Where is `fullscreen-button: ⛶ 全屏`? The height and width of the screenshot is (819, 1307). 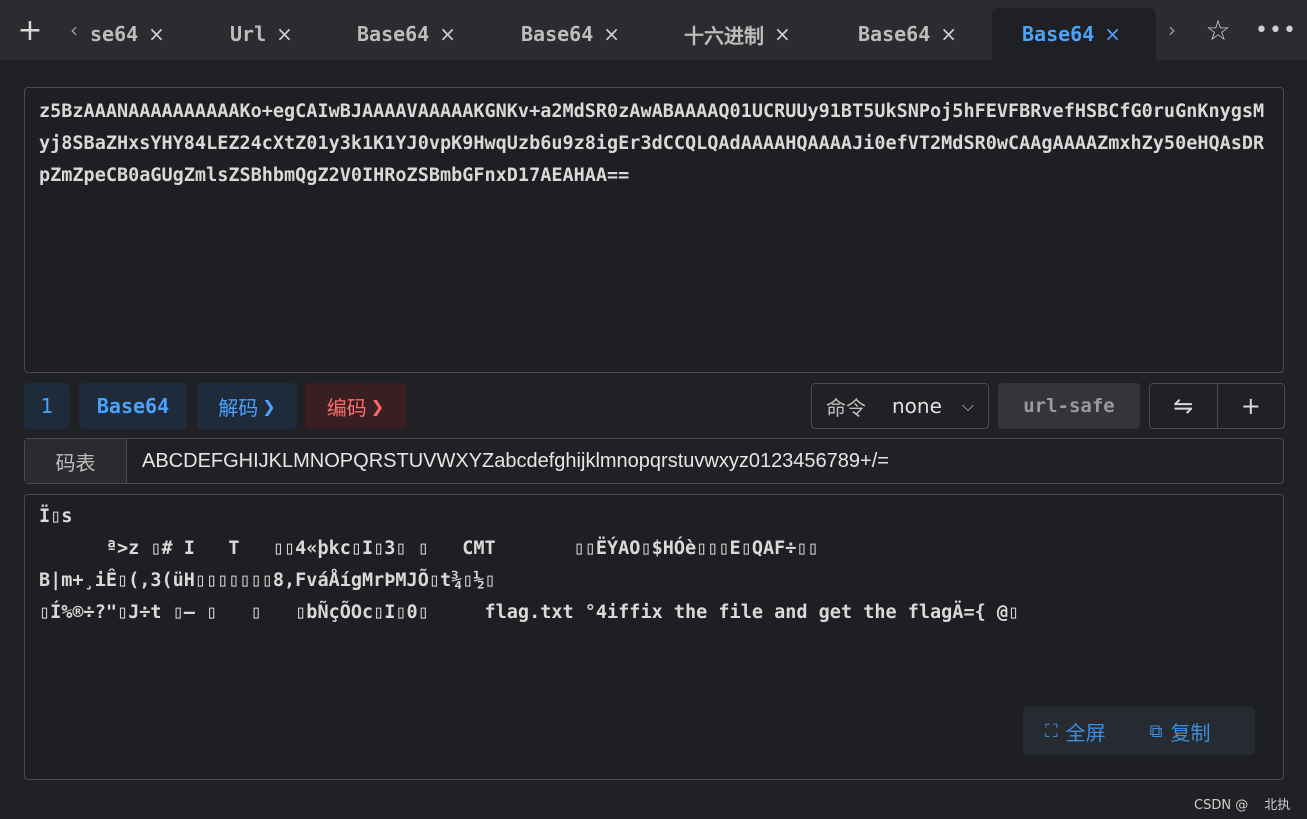 fullscreen-button: ⛶ 全屏 is located at coordinates (1075, 731).